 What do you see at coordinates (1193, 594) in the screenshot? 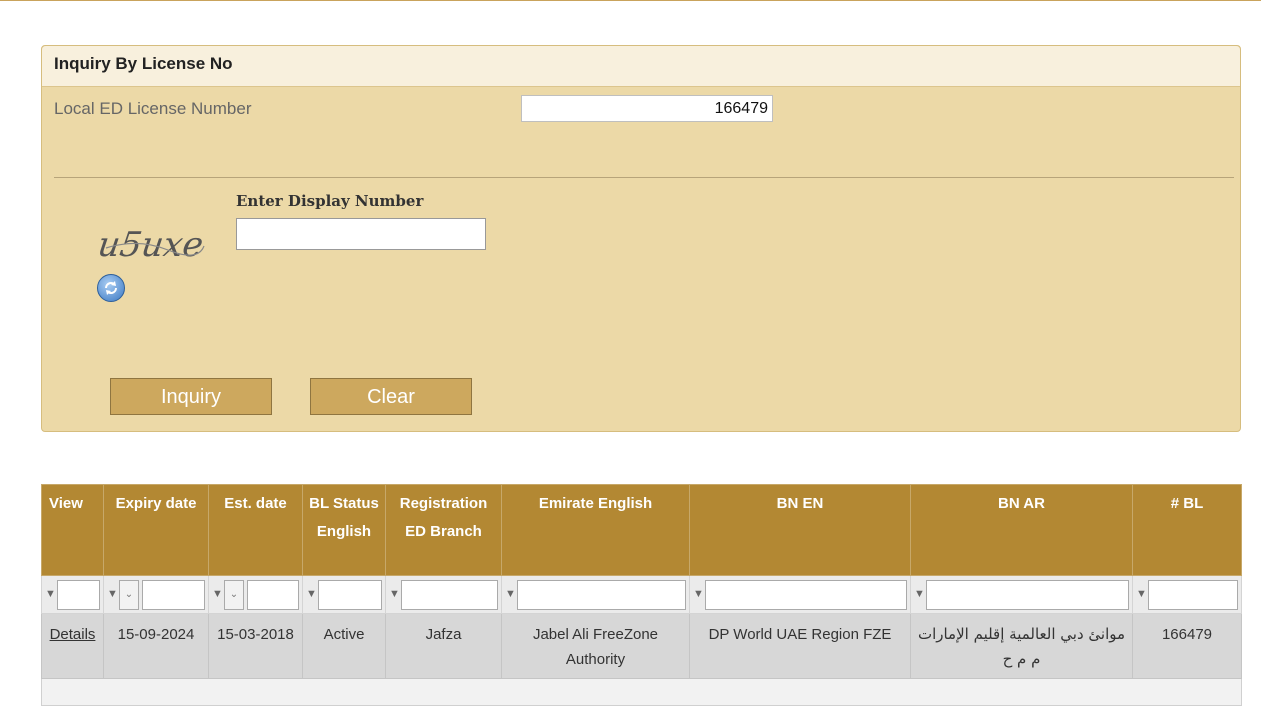
I see `filter-input-bl` at bounding box center [1193, 594].